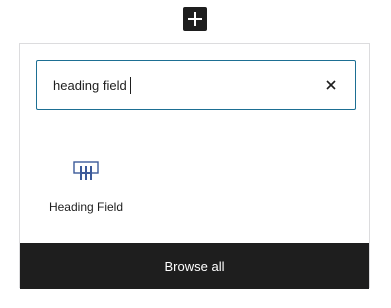  Describe the element at coordinates (86, 190) in the screenshot. I see `block-result-heading-field: Heading Field` at that location.